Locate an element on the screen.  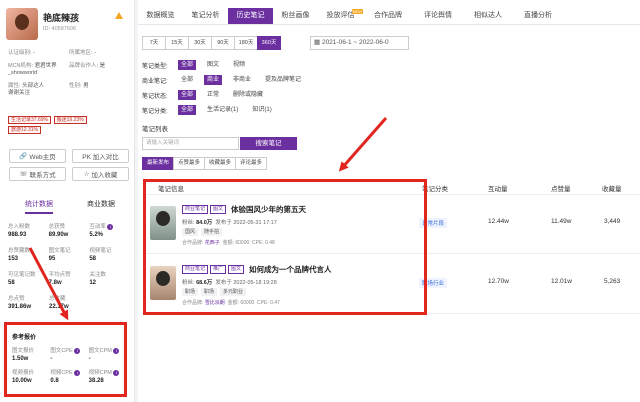
tab-partner-brands: 合作品牌 is located at coordinates (388, 16).